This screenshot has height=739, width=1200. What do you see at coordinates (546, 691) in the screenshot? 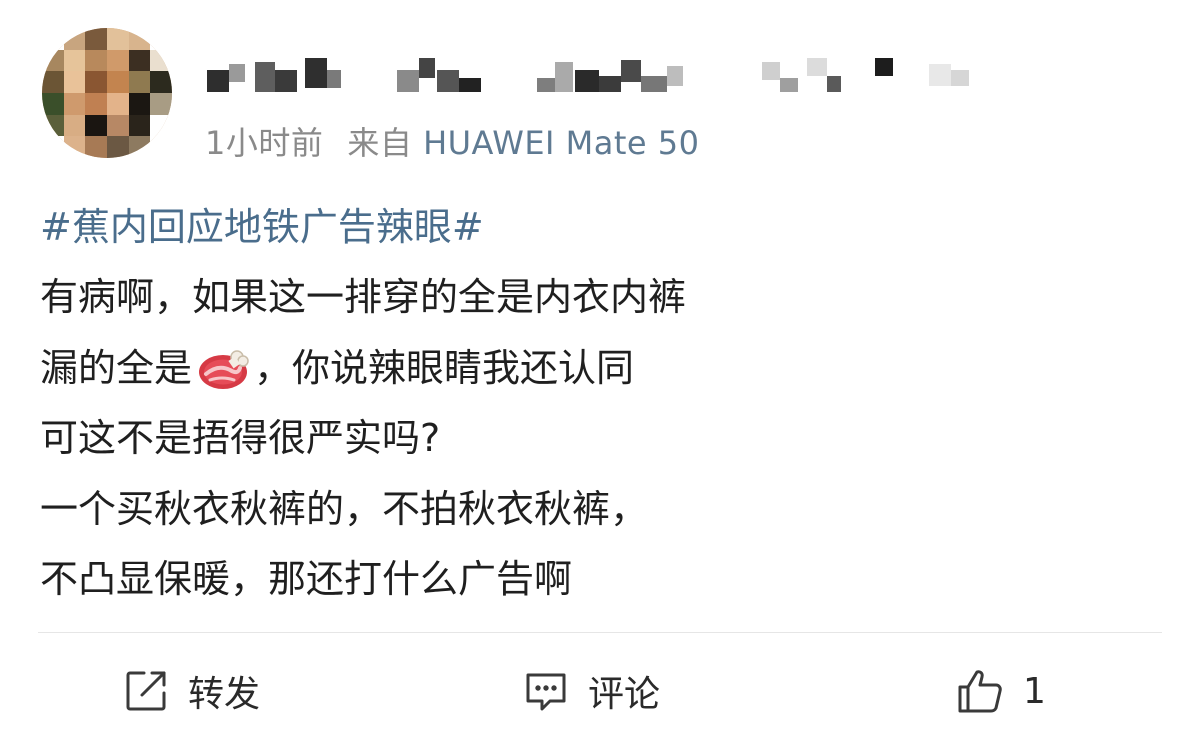
I see `comment-icon` at bounding box center [546, 691].